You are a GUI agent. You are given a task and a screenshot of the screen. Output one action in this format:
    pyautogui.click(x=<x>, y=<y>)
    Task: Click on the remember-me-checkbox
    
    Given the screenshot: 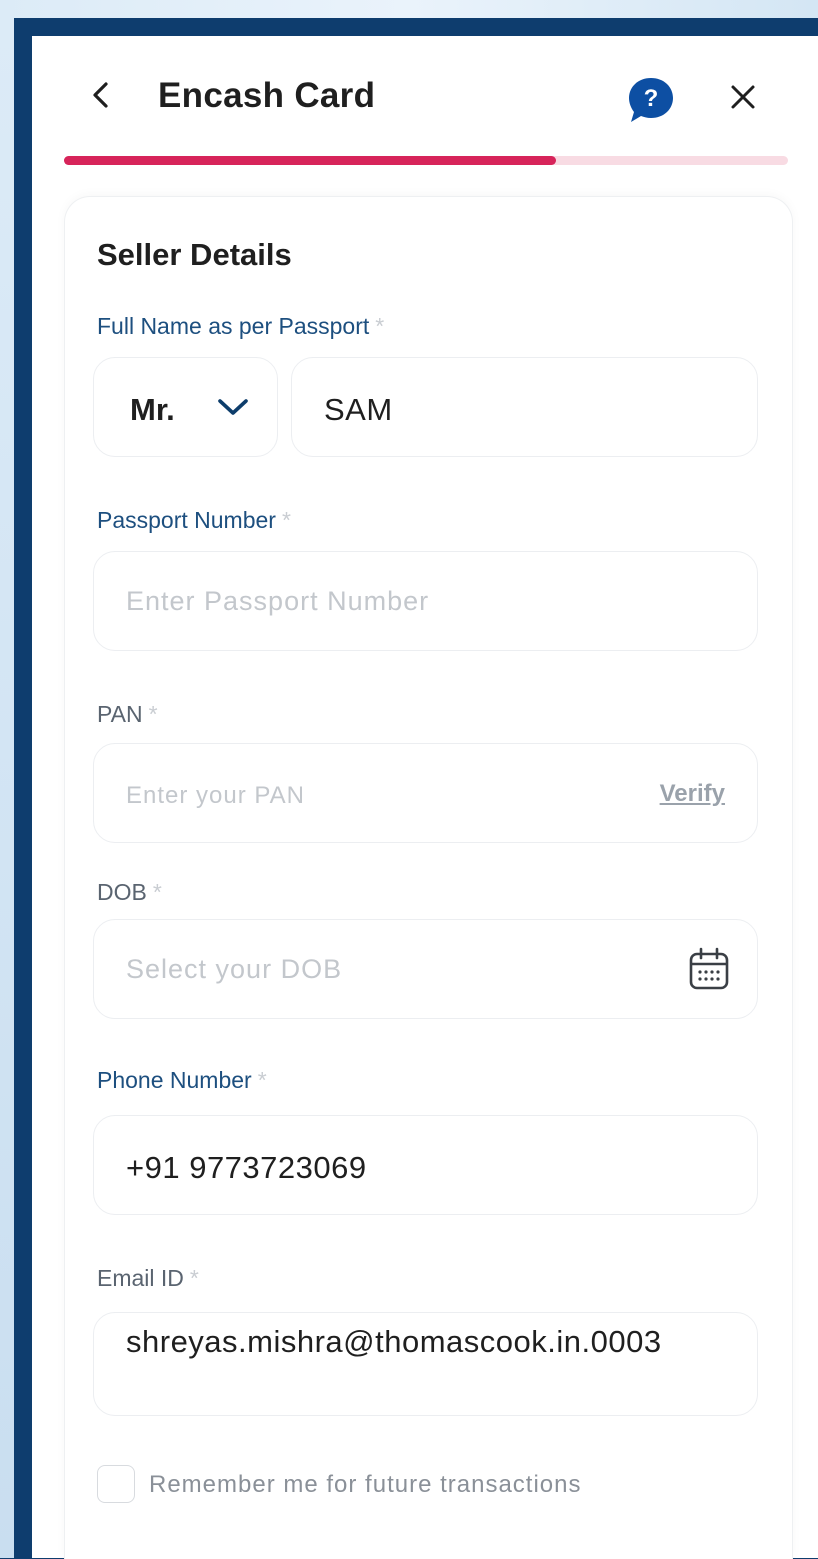 What is the action you would take?
    pyautogui.click(x=116, y=1484)
    